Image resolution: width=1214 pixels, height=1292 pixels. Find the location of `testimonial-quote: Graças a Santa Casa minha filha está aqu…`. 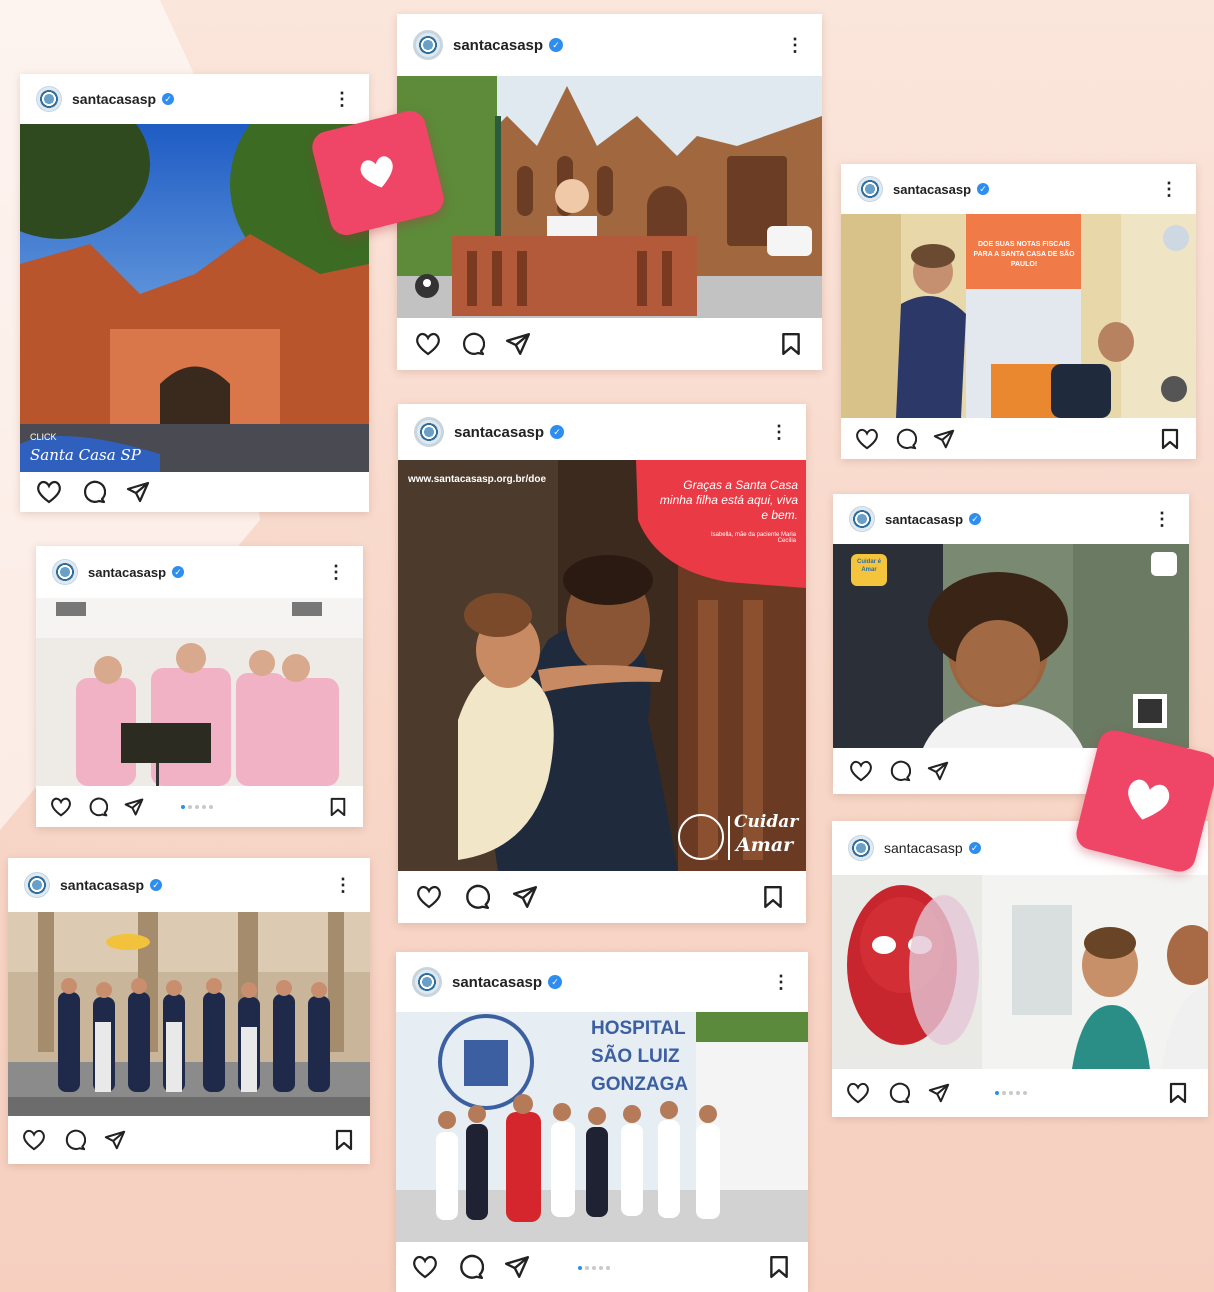

testimonial-quote: Graças a Santa Casa minha filha está aqu… is located at coordinates (728, 500).